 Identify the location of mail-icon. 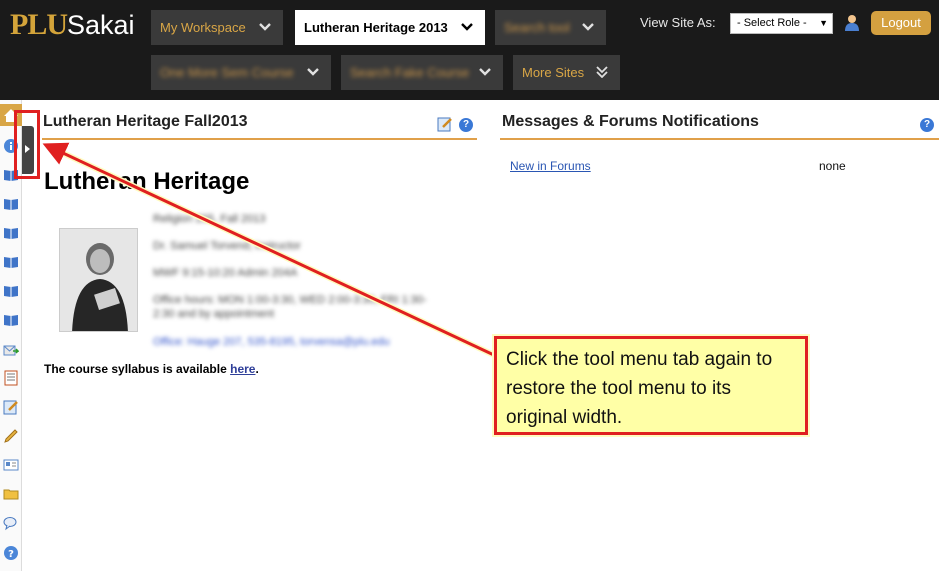
(11, 350).